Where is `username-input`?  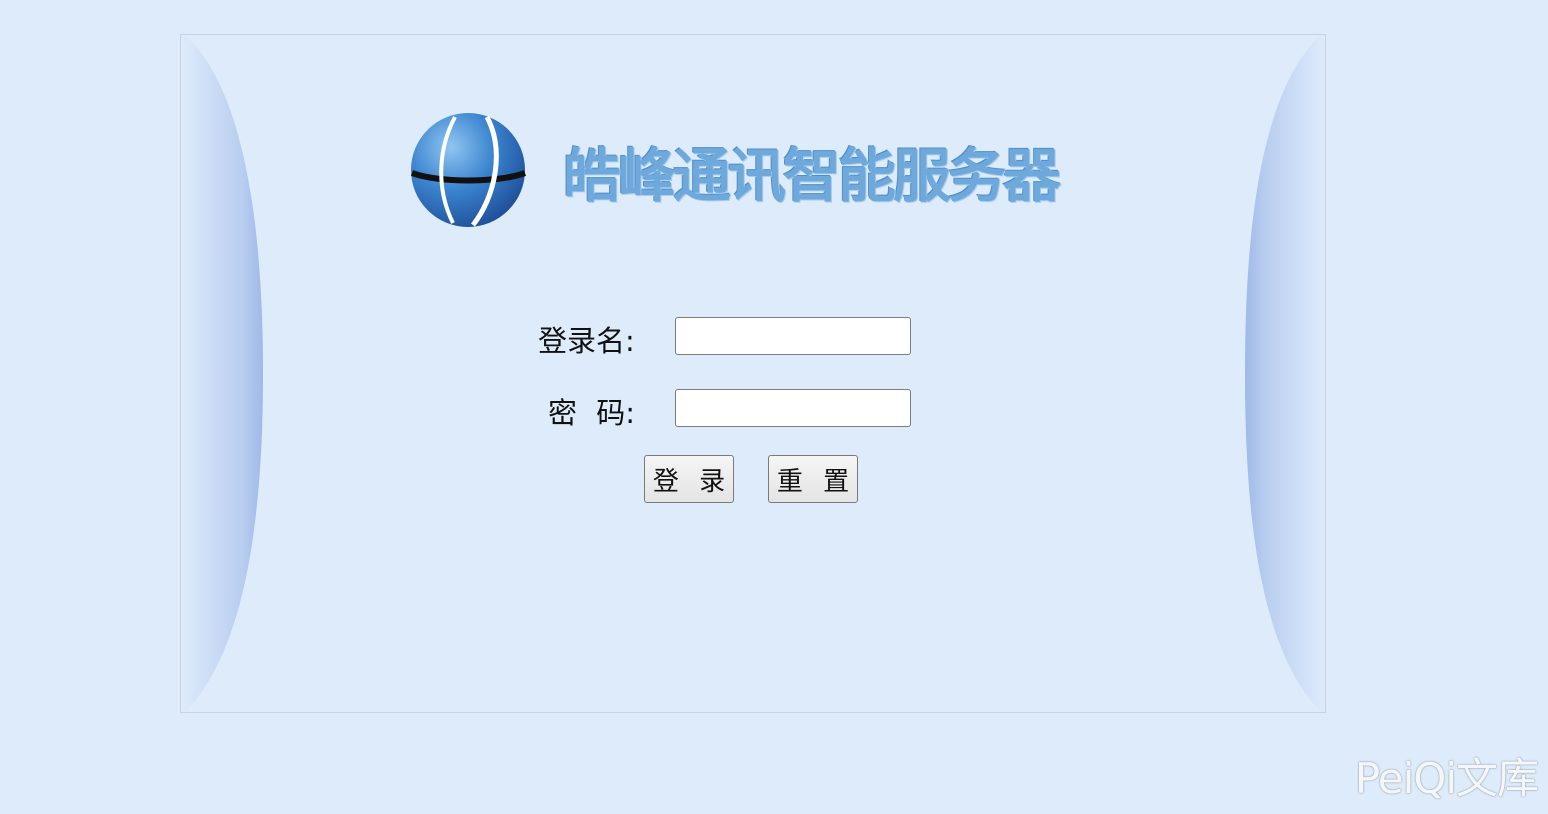 username-input is located at coordinates (793, 336).